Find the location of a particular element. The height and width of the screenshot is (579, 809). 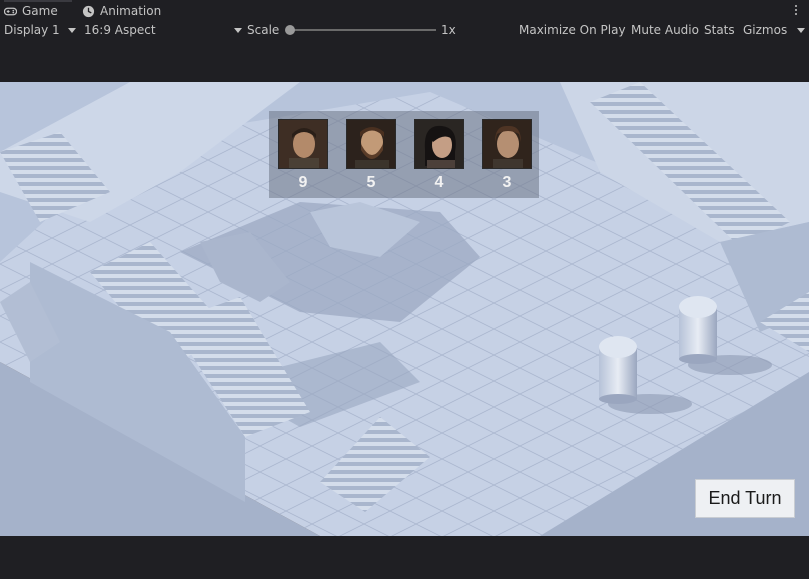

initiative-value: 9 is located at coordinates (303, 182).